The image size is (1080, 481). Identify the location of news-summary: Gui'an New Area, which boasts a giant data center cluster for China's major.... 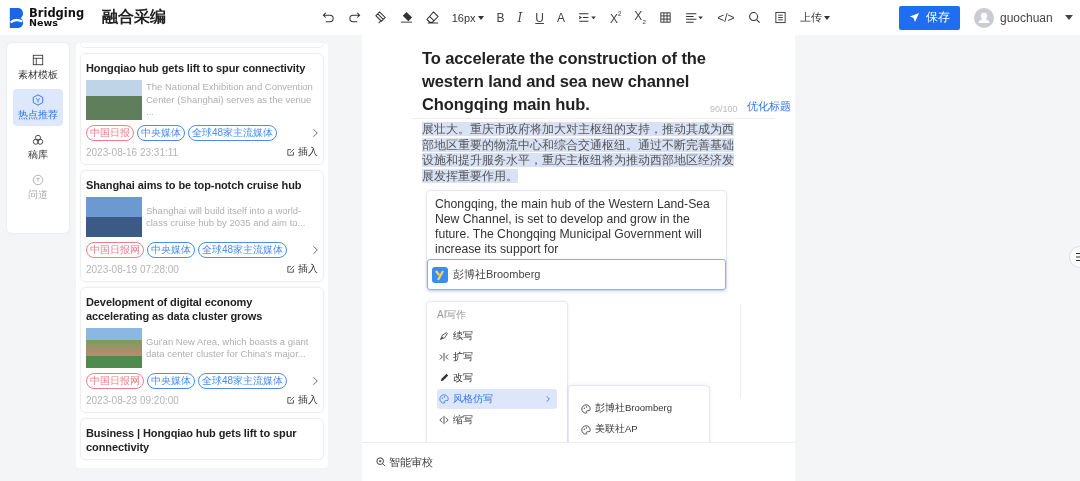
(228, 348).